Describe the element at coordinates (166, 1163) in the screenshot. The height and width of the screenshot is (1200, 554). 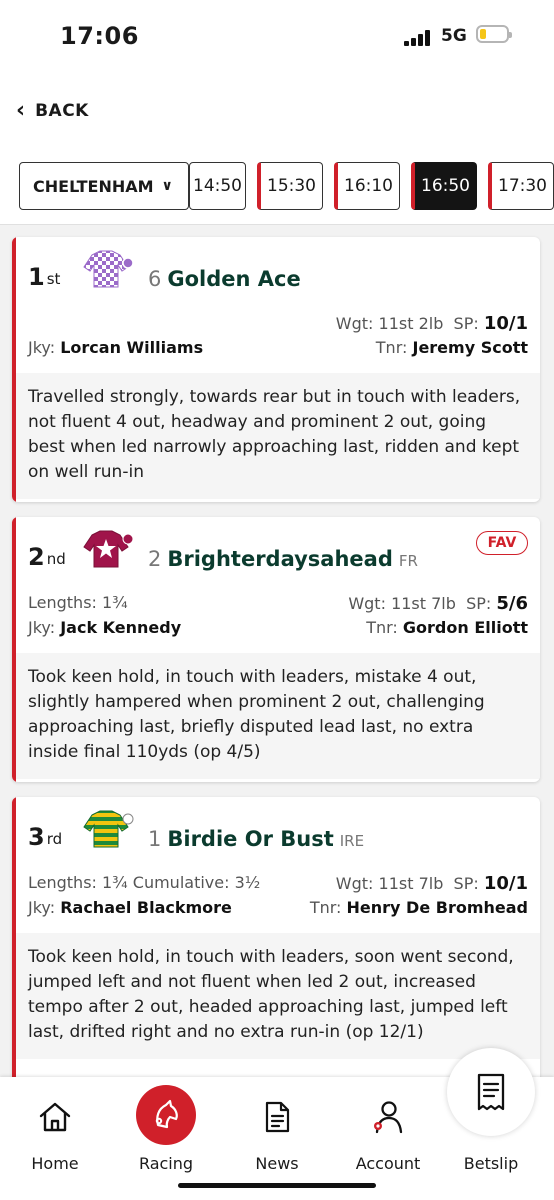
I see `tab-label: Racing` at that location.